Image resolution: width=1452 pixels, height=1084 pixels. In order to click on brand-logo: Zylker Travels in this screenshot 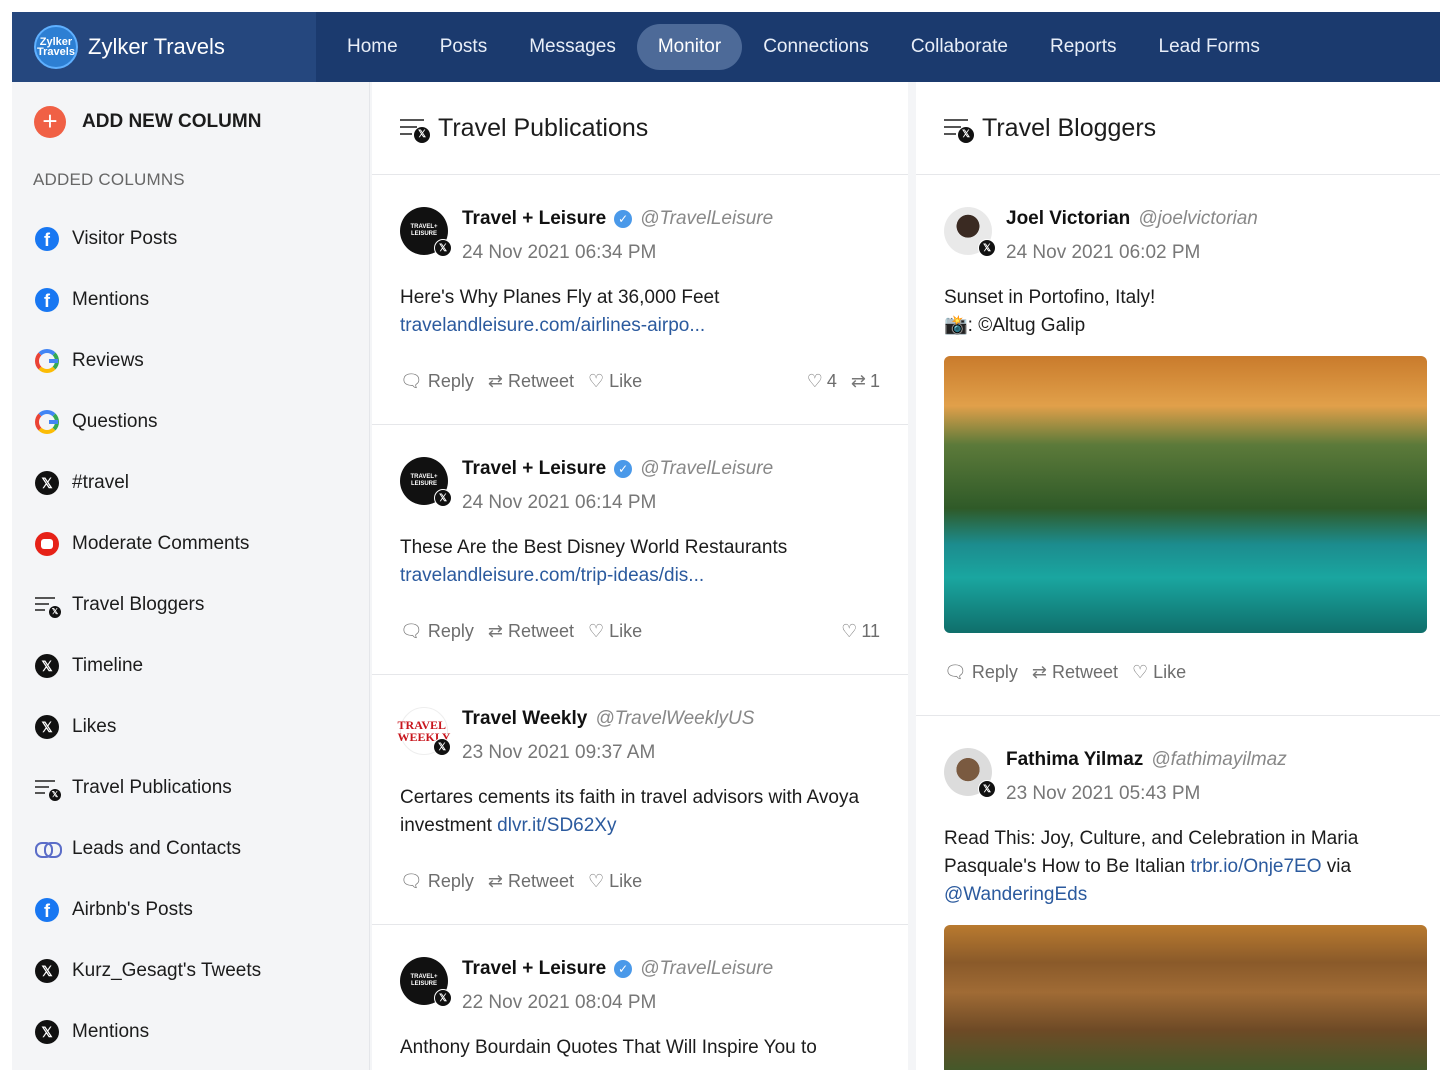, I will do `click(56, 47)`.